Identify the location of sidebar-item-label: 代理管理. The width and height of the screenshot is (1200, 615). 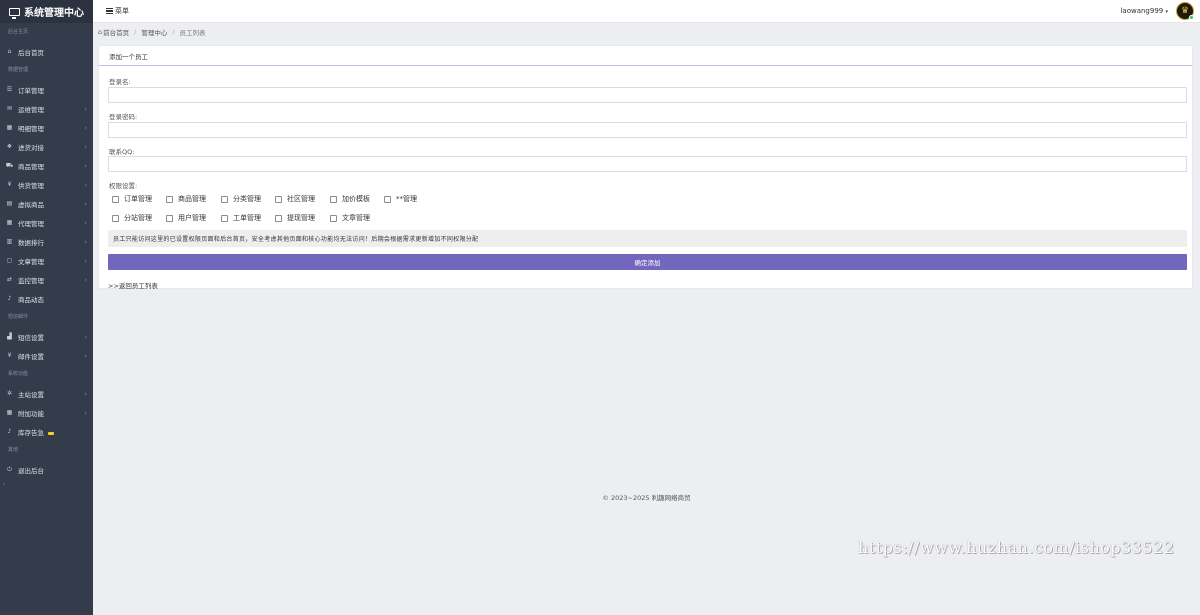
(51, 223).